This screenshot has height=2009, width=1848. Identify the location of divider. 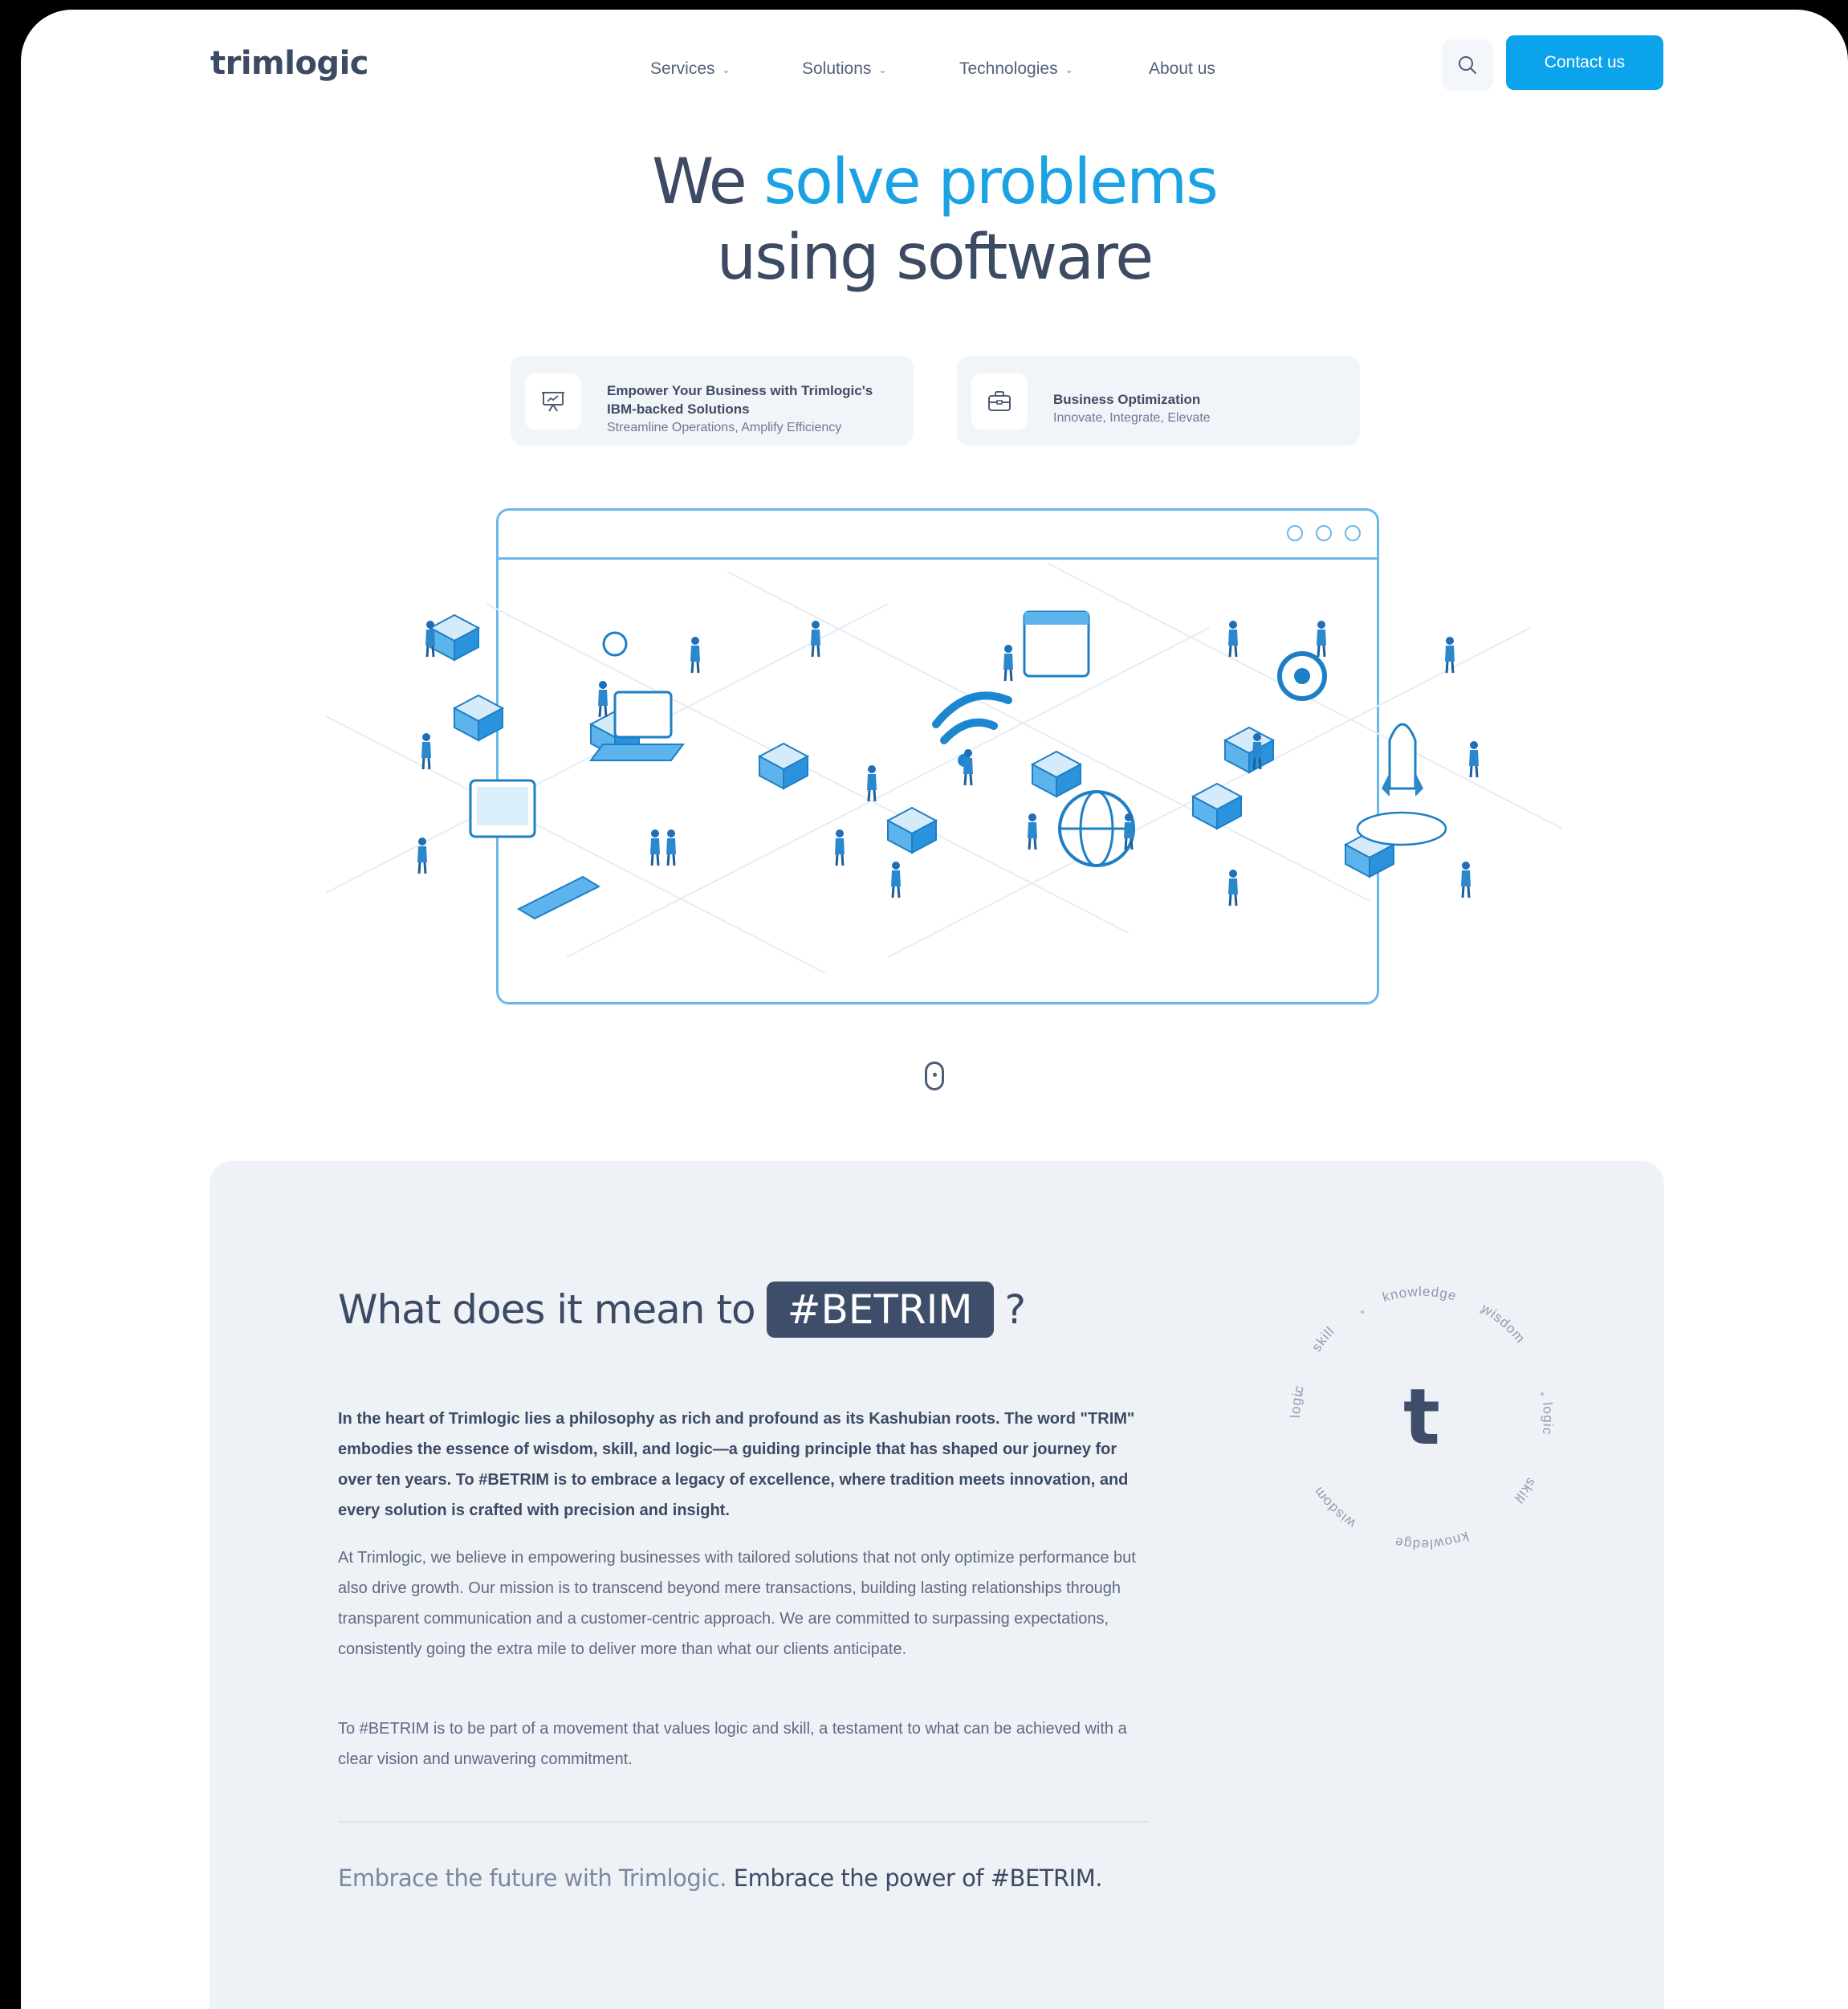
(743, 1822).